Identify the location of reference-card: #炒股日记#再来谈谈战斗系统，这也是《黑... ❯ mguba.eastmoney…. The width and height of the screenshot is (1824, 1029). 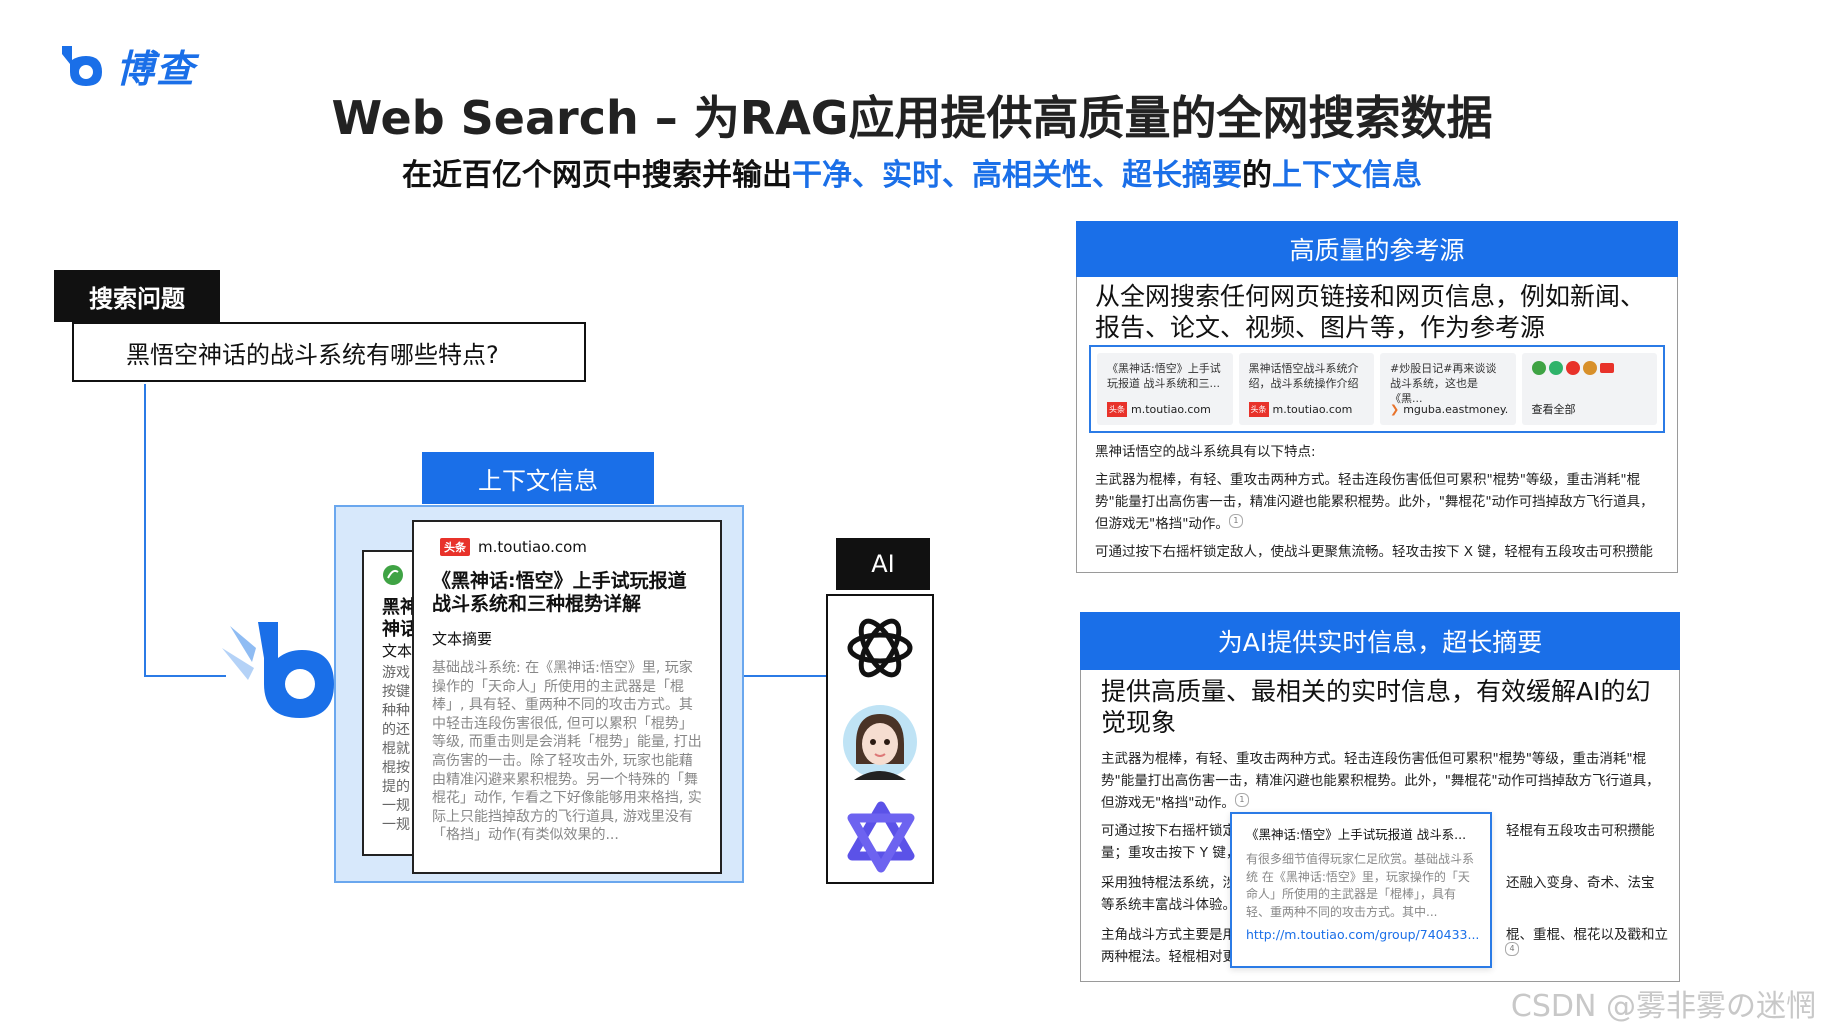
(1448, 389).